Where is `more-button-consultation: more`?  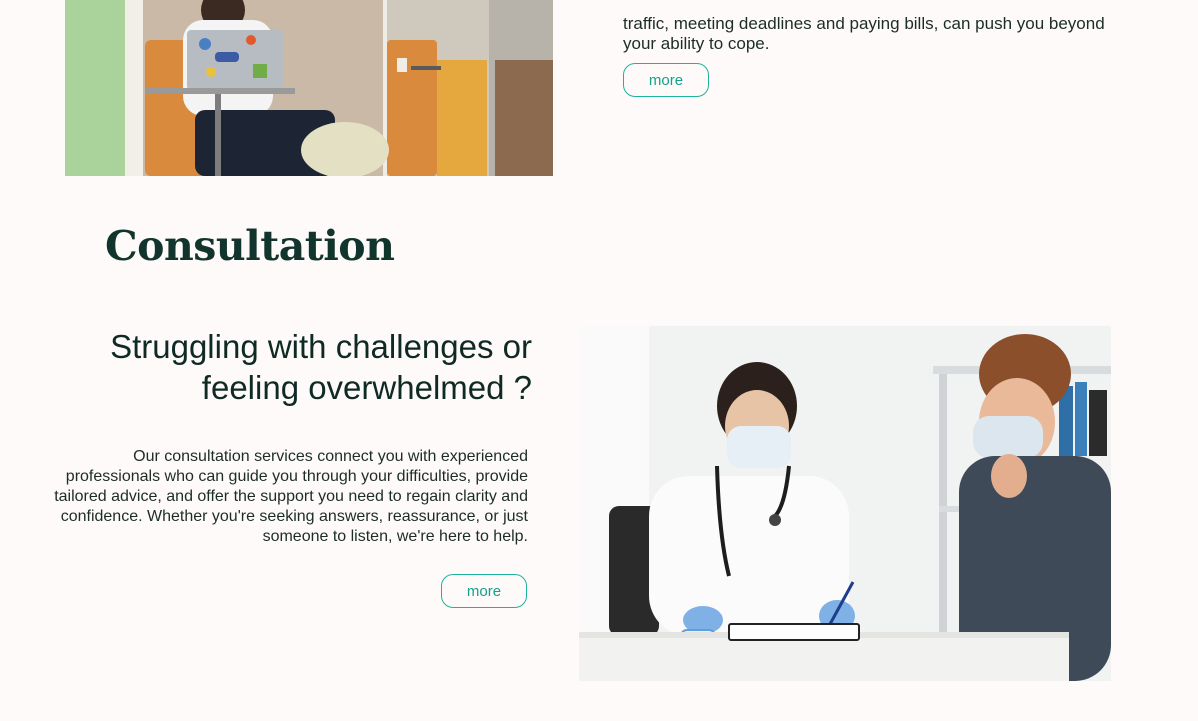 more-button-consultation: more is located at coordinates (484, 591).